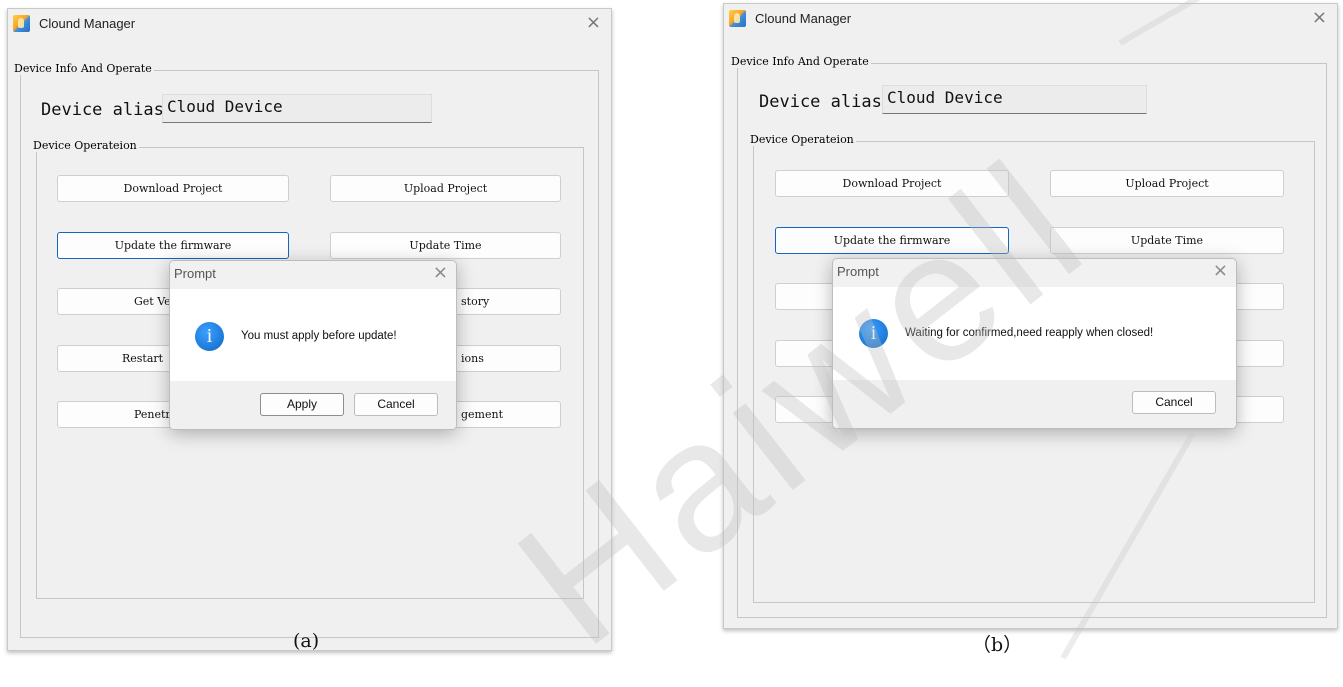 The height and width of the screenshot is (687, 1343). I want to click on history-label: story, so click(475, 301).